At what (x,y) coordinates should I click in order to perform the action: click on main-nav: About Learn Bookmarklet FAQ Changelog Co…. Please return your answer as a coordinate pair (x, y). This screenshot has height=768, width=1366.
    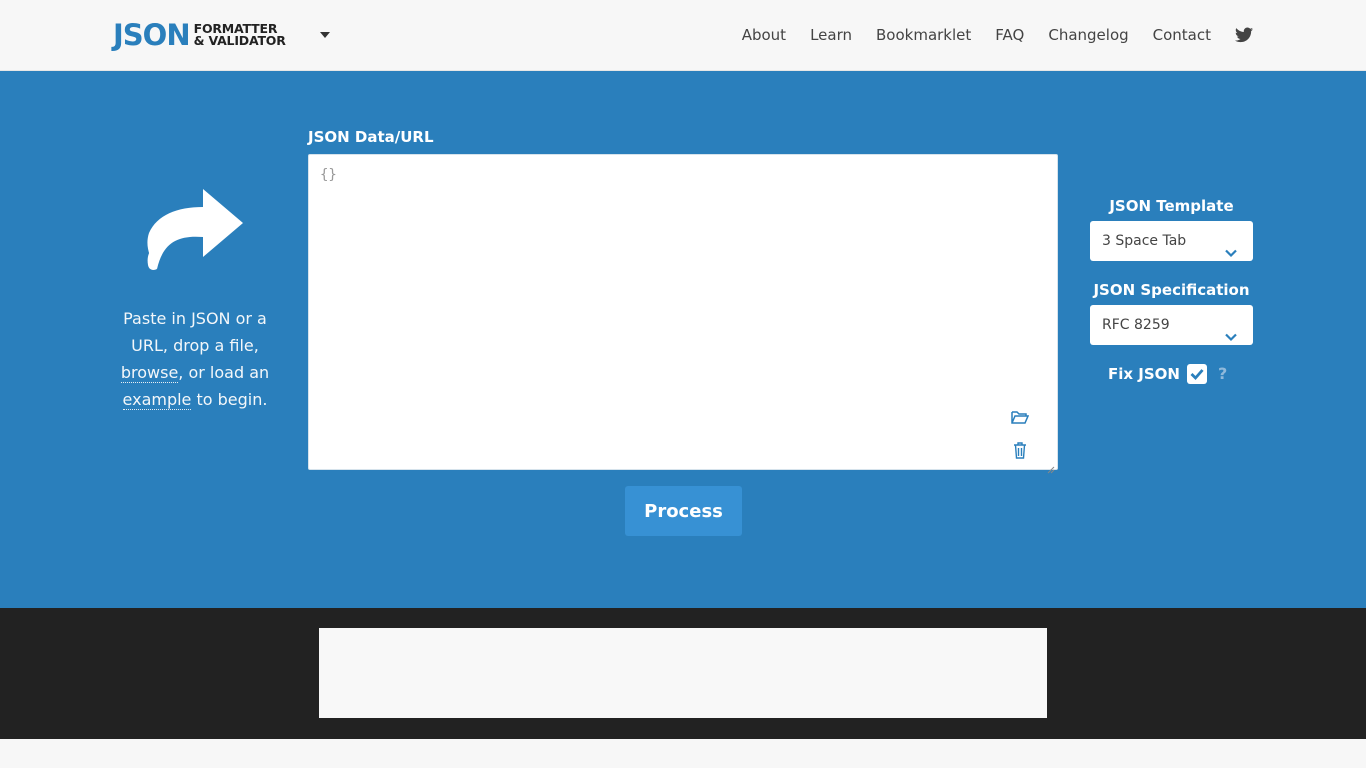
    Looking at the image, I should click on (985, 35).